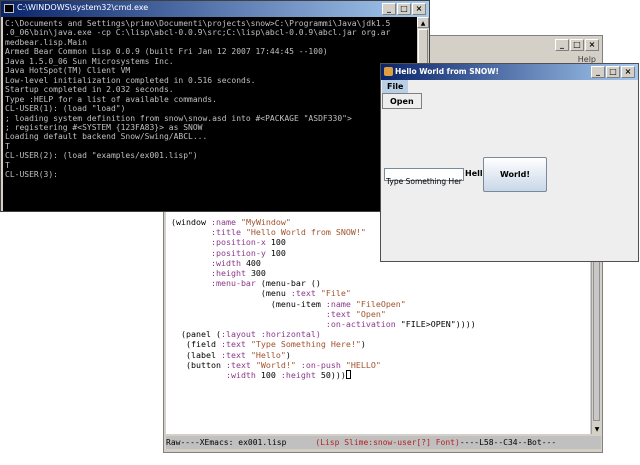  What do you see at coordinates (447, 71) in the screenshot?
I see `hello-title: Hello World from SNOW!` at bounding box center [447, 71].